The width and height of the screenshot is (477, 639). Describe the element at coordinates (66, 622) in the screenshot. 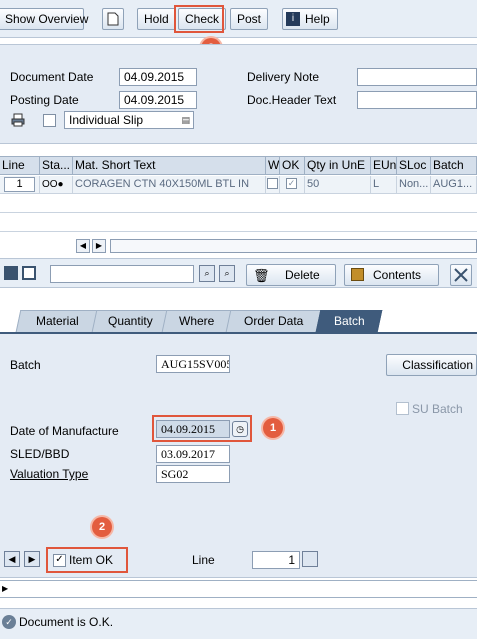

I see `status-message: Document is O.K.` at that location.